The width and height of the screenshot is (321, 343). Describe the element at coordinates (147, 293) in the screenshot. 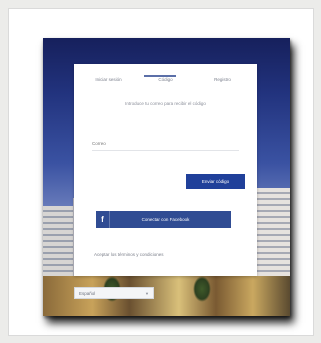

I see `chevron-down-icon: ▼` at that location.